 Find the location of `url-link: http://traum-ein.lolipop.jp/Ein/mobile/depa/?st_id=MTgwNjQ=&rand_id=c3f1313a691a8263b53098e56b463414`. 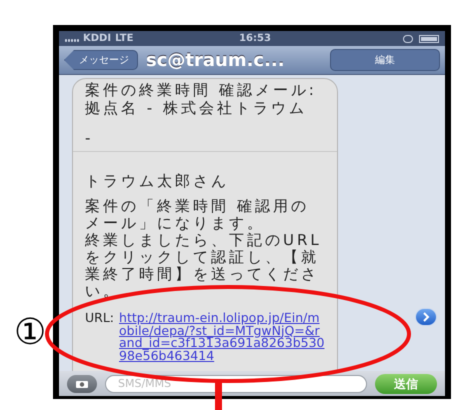

url-link: http://traum-ein.lolipop.jp/Ein/mobile/depa/?st_id=MTgwNjQ=&rand_id=c3f1313a691a8263b53098e56b463414 is located at coordinates (222, 337).